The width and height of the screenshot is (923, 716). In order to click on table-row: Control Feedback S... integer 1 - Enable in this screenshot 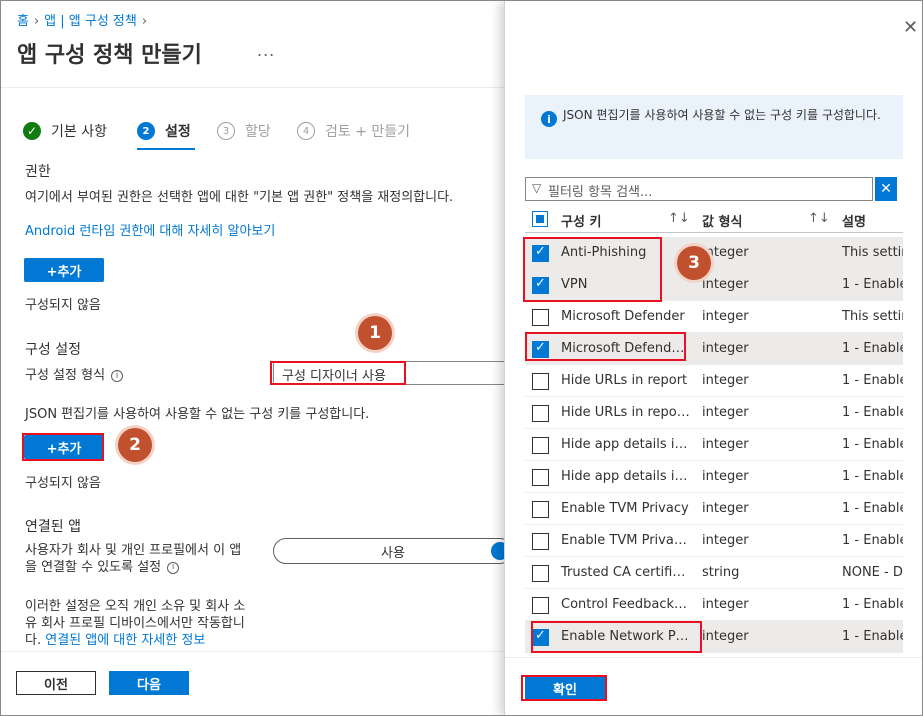, I will do `click(714, 605)`.